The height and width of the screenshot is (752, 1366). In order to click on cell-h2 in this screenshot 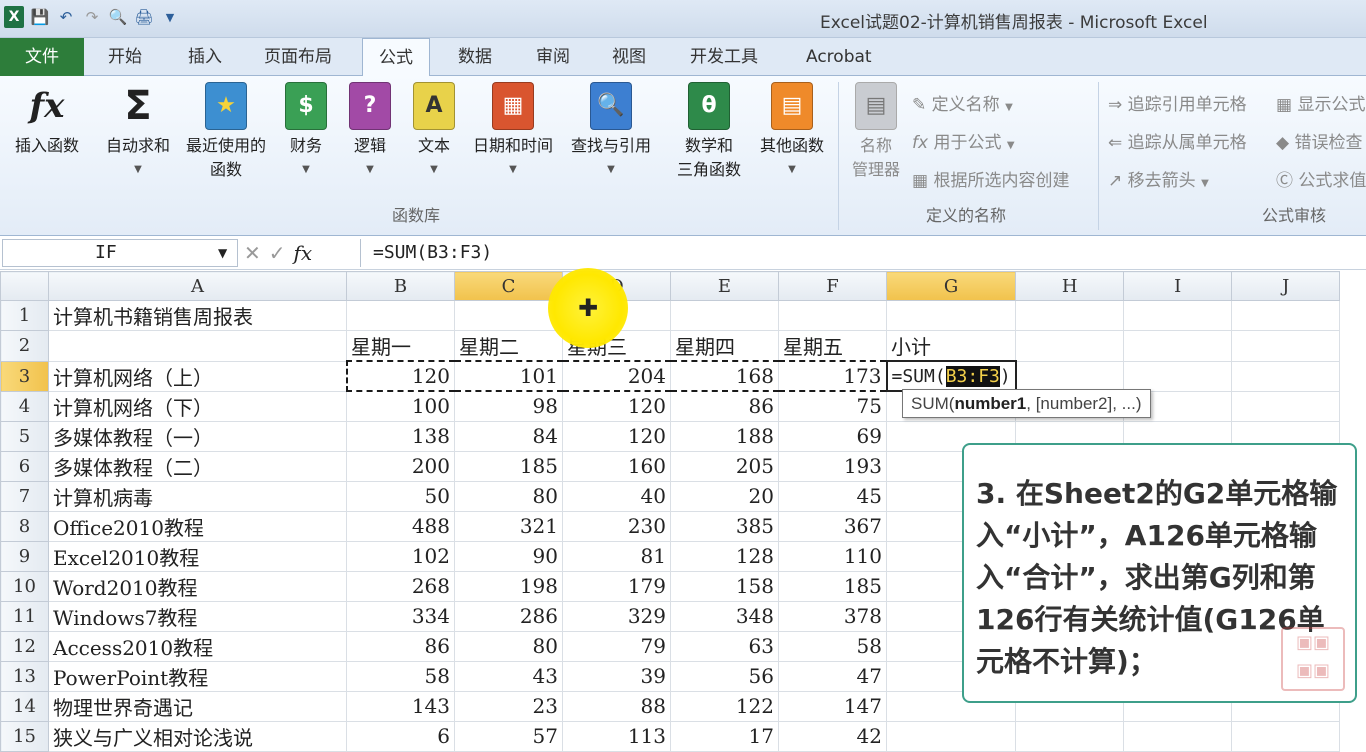, I will do `click(1070, 346)`.